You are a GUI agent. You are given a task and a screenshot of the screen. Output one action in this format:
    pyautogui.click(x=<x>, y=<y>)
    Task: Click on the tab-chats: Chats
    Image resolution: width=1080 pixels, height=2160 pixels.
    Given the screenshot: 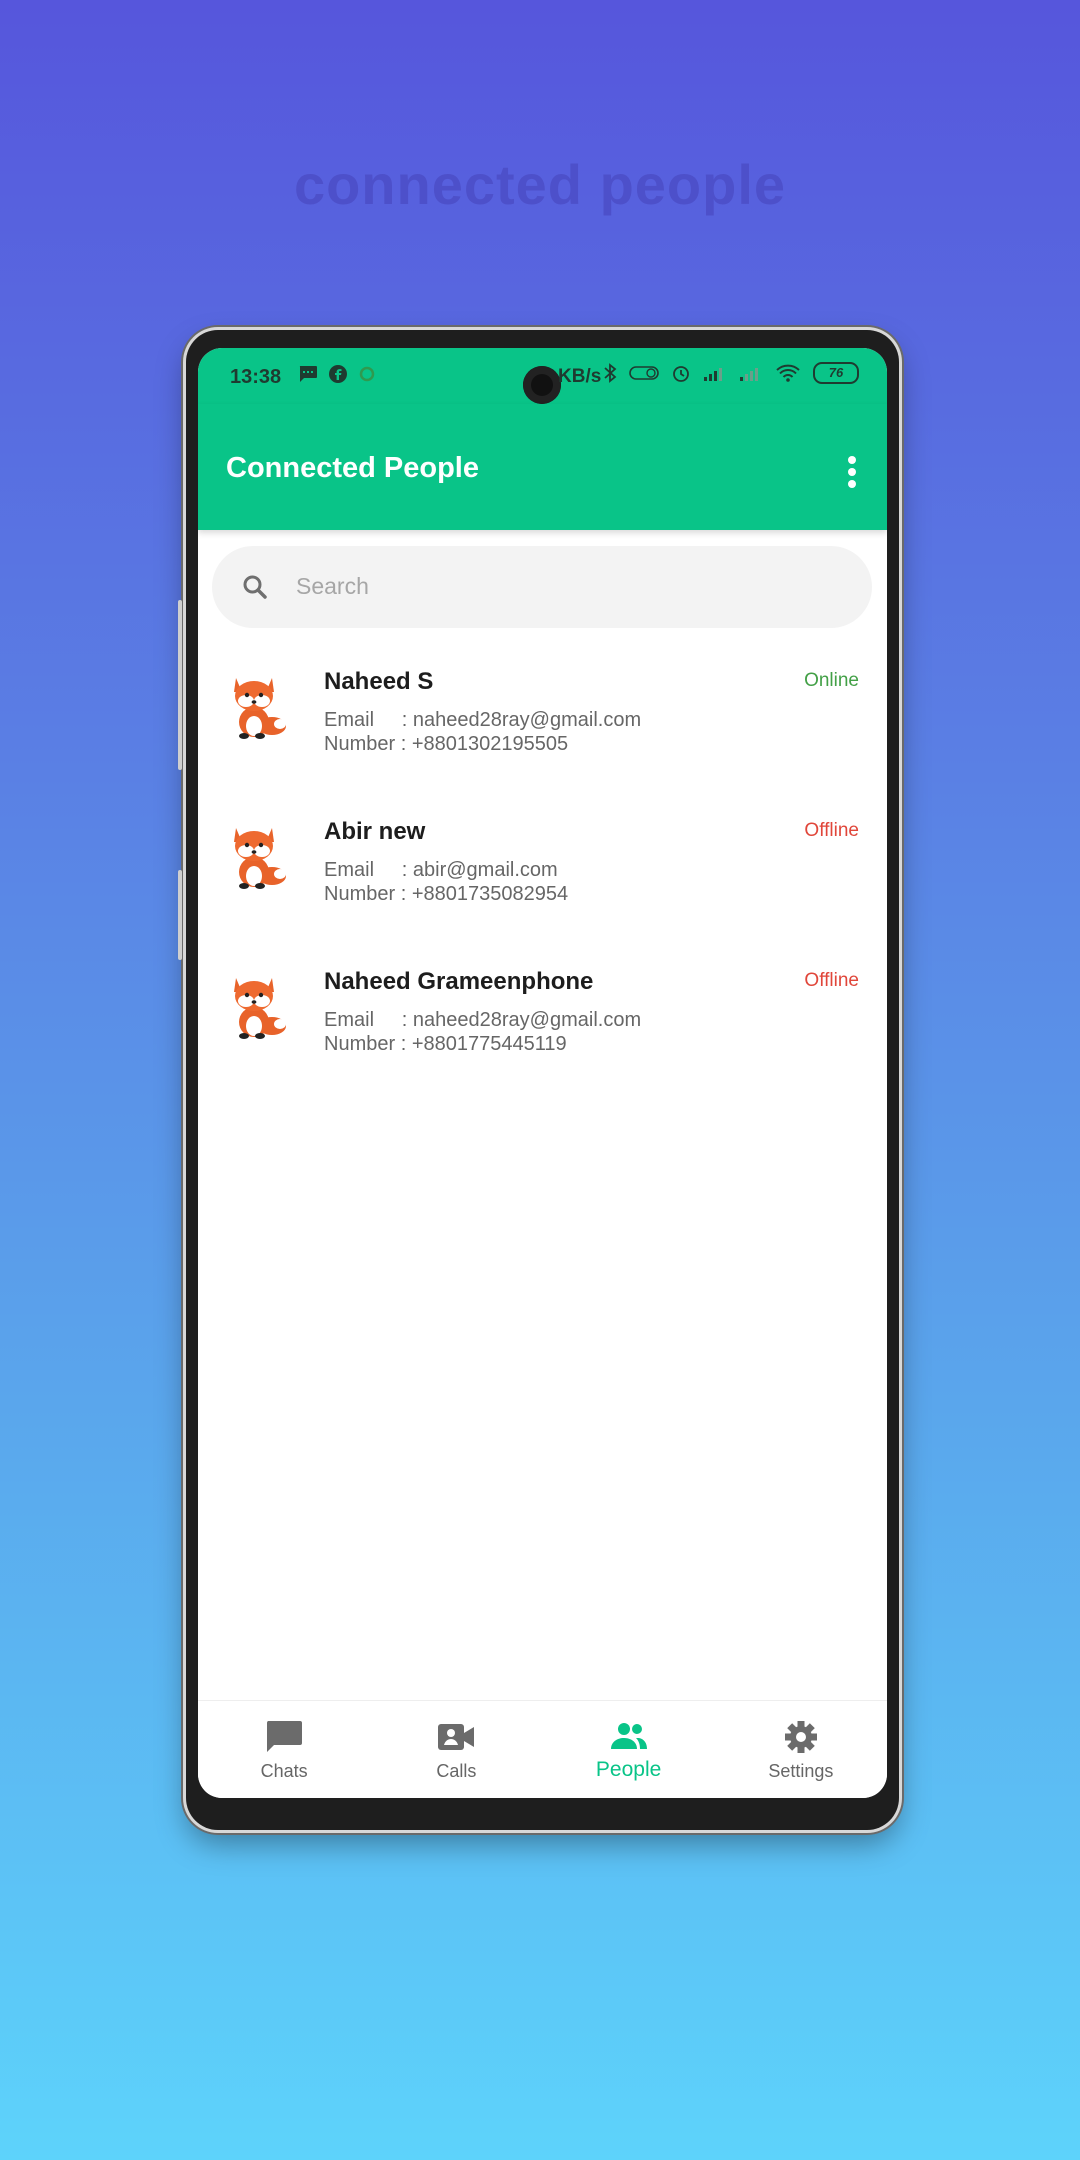 What is the action you would take?
    pyautogui.click(x=284, y=1749)
    